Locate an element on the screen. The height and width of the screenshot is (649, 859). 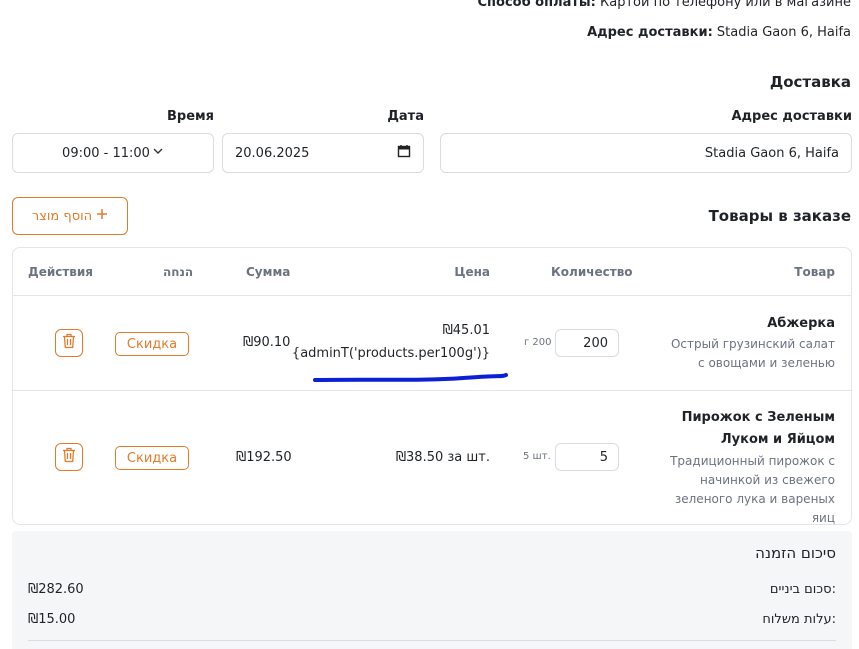
row-sum: ₪90.10 is located at coordinates (267, 342).